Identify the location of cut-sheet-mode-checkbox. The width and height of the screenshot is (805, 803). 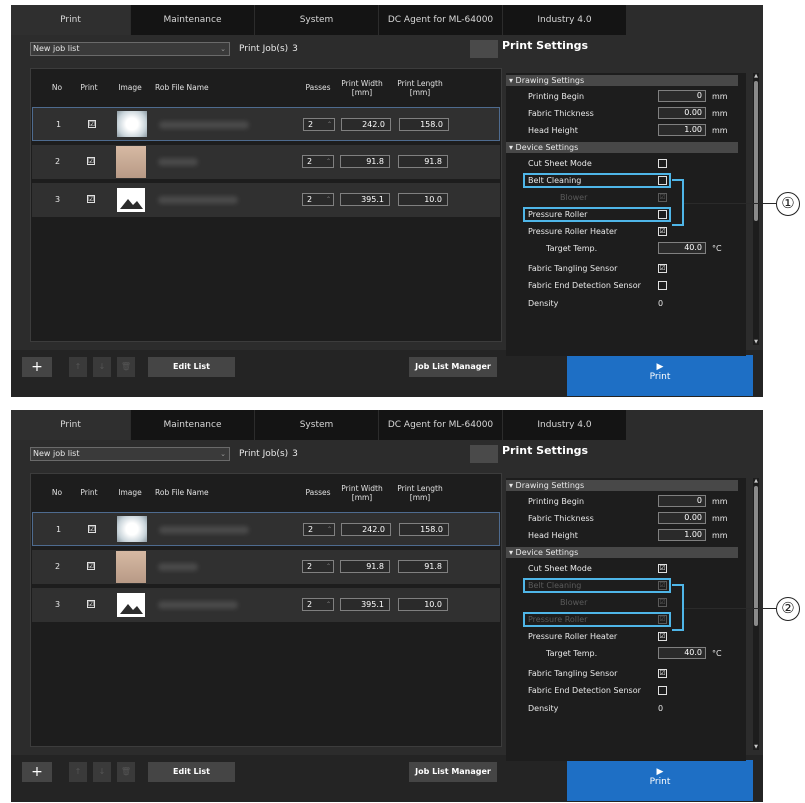
(662, 163).